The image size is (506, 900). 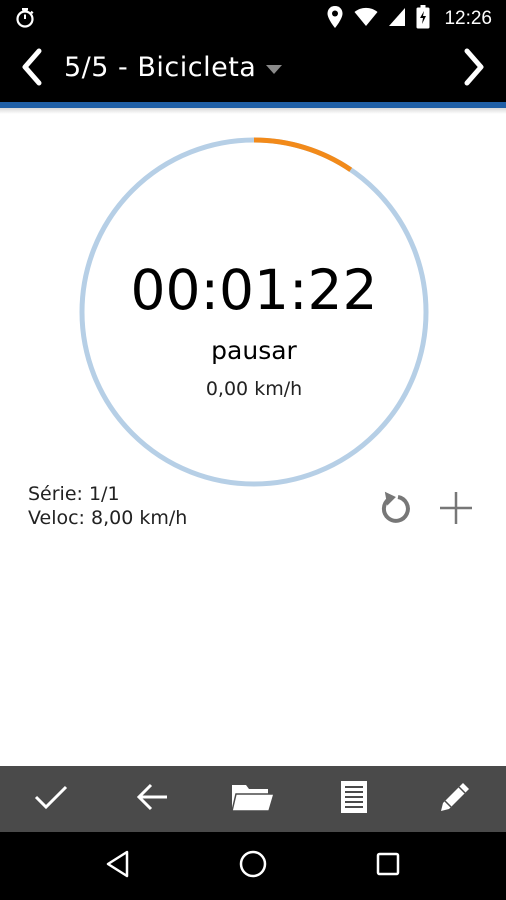 I want to click on confirm-button, so click(x=51, y=799).